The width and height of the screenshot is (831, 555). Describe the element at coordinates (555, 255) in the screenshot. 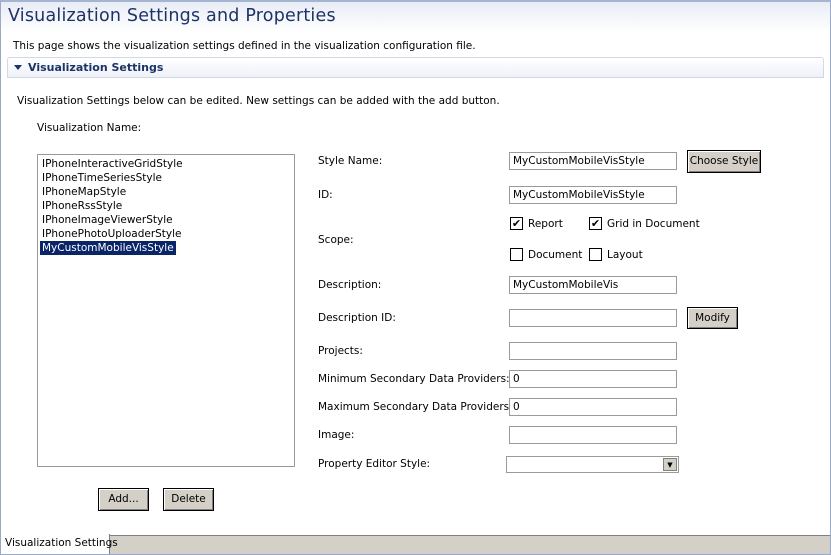

I see `document-checkbox-label: Document` at that location.